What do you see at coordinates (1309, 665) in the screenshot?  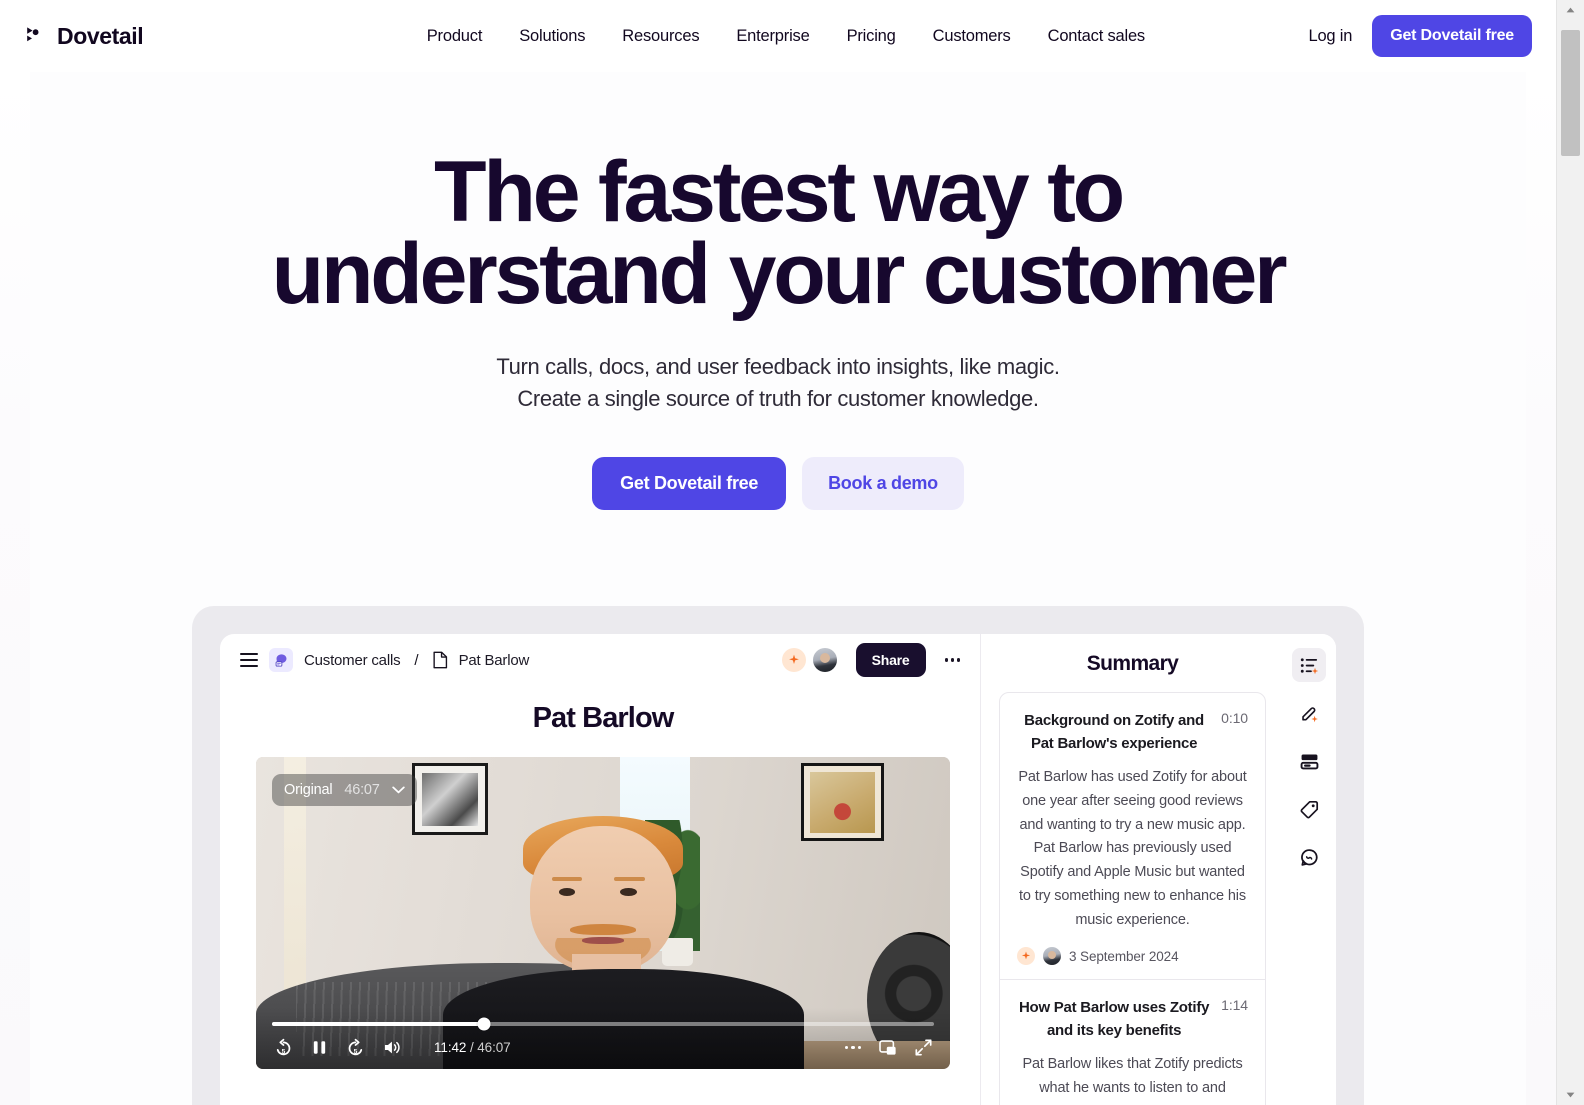 I see `summary-list-icon` at bounding box center [1309, 665].